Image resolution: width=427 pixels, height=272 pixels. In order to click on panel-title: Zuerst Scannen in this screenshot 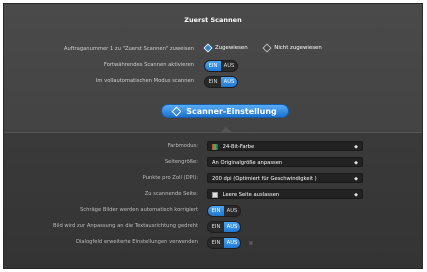, I will do `click(213, 20)`.